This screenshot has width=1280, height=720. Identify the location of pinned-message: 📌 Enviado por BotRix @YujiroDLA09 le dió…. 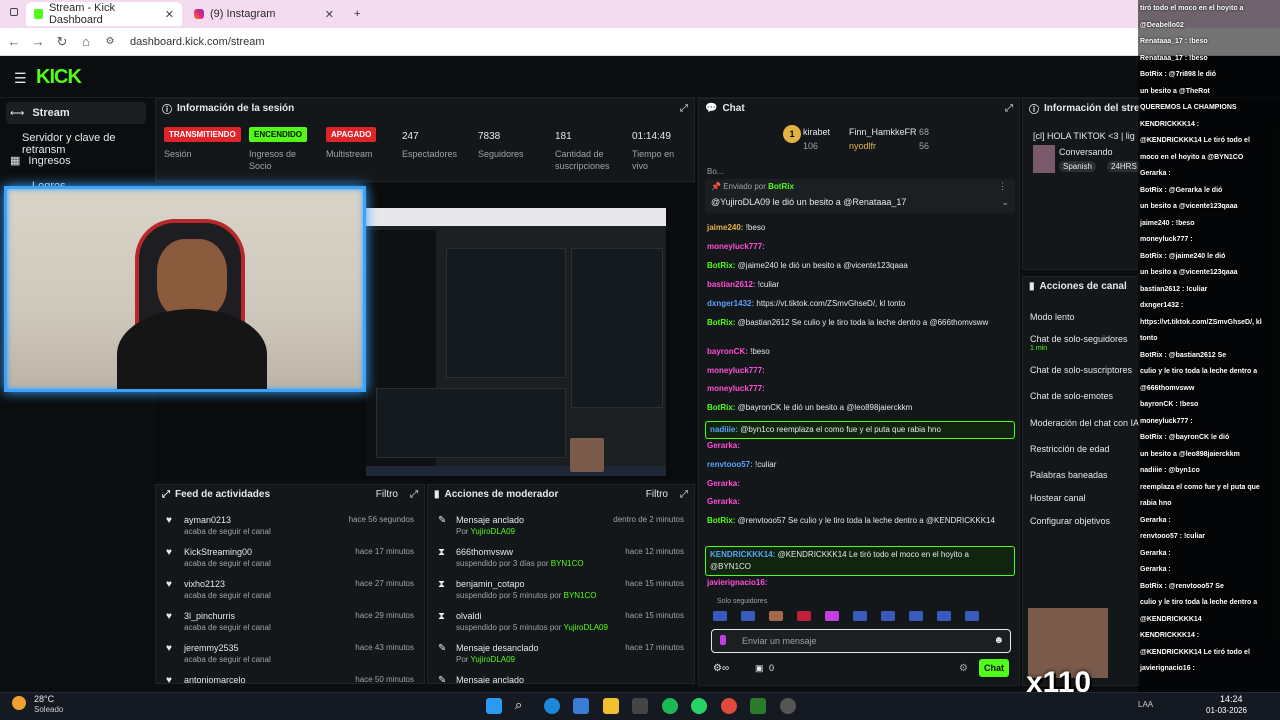
(860, 196).